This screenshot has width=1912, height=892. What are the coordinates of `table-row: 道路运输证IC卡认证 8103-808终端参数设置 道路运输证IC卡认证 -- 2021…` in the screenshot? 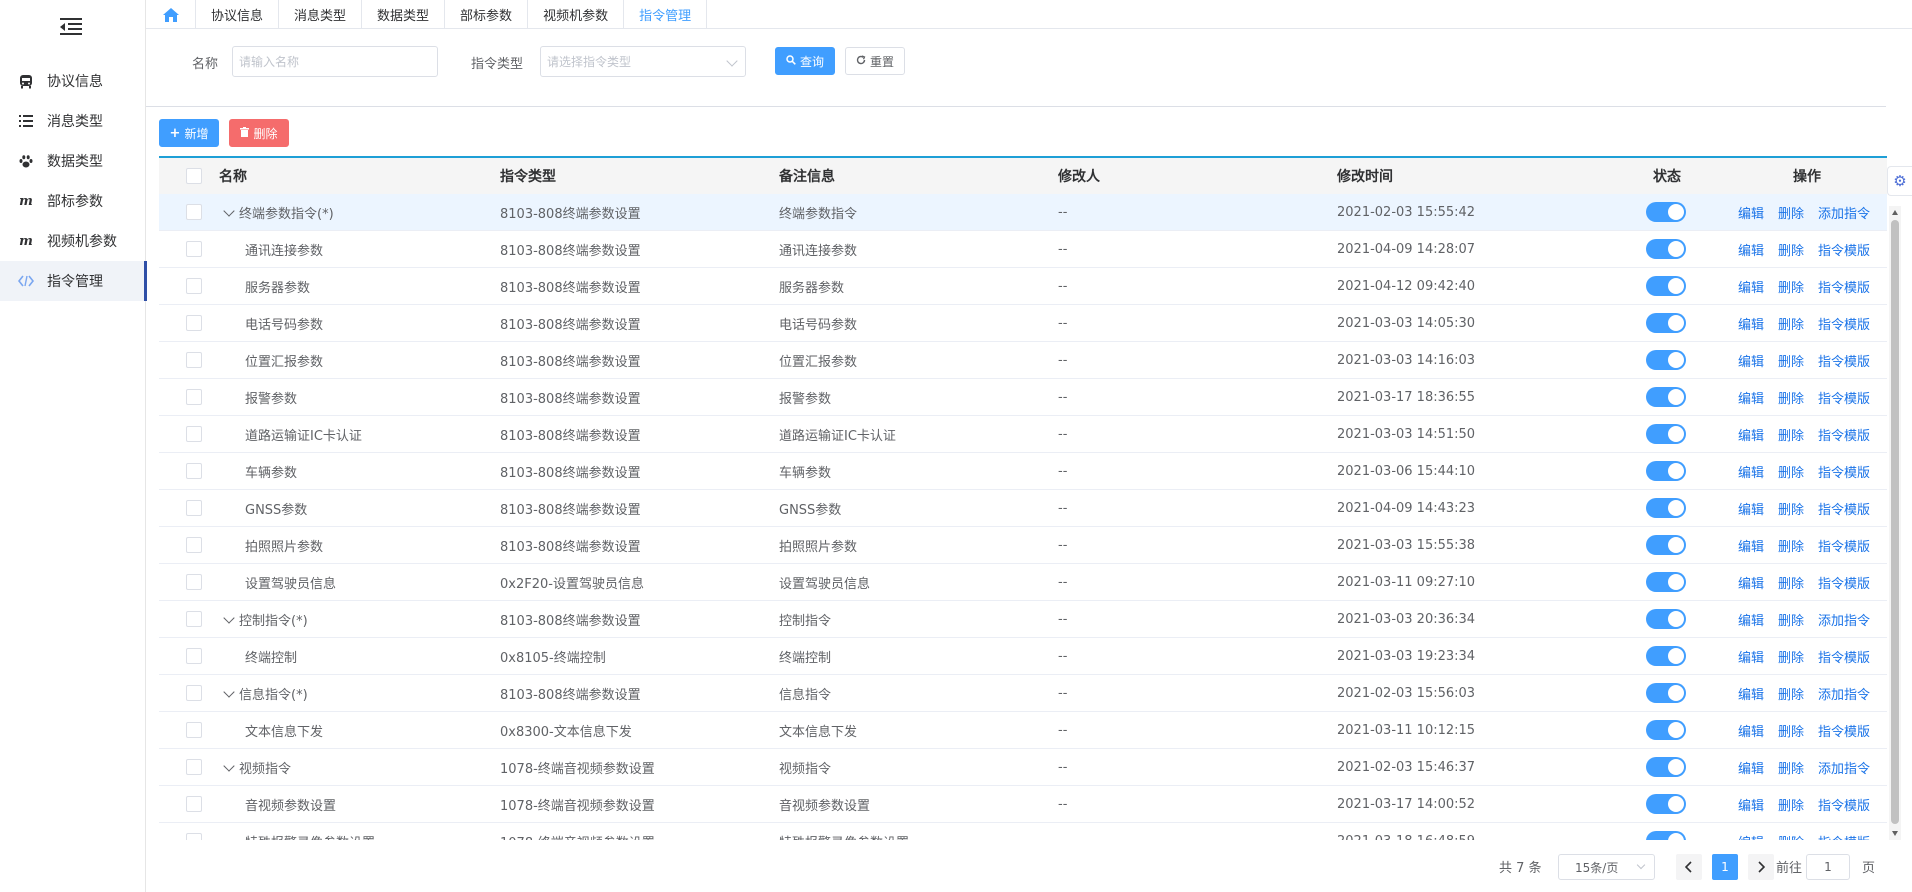 It's located at (1023, 434).